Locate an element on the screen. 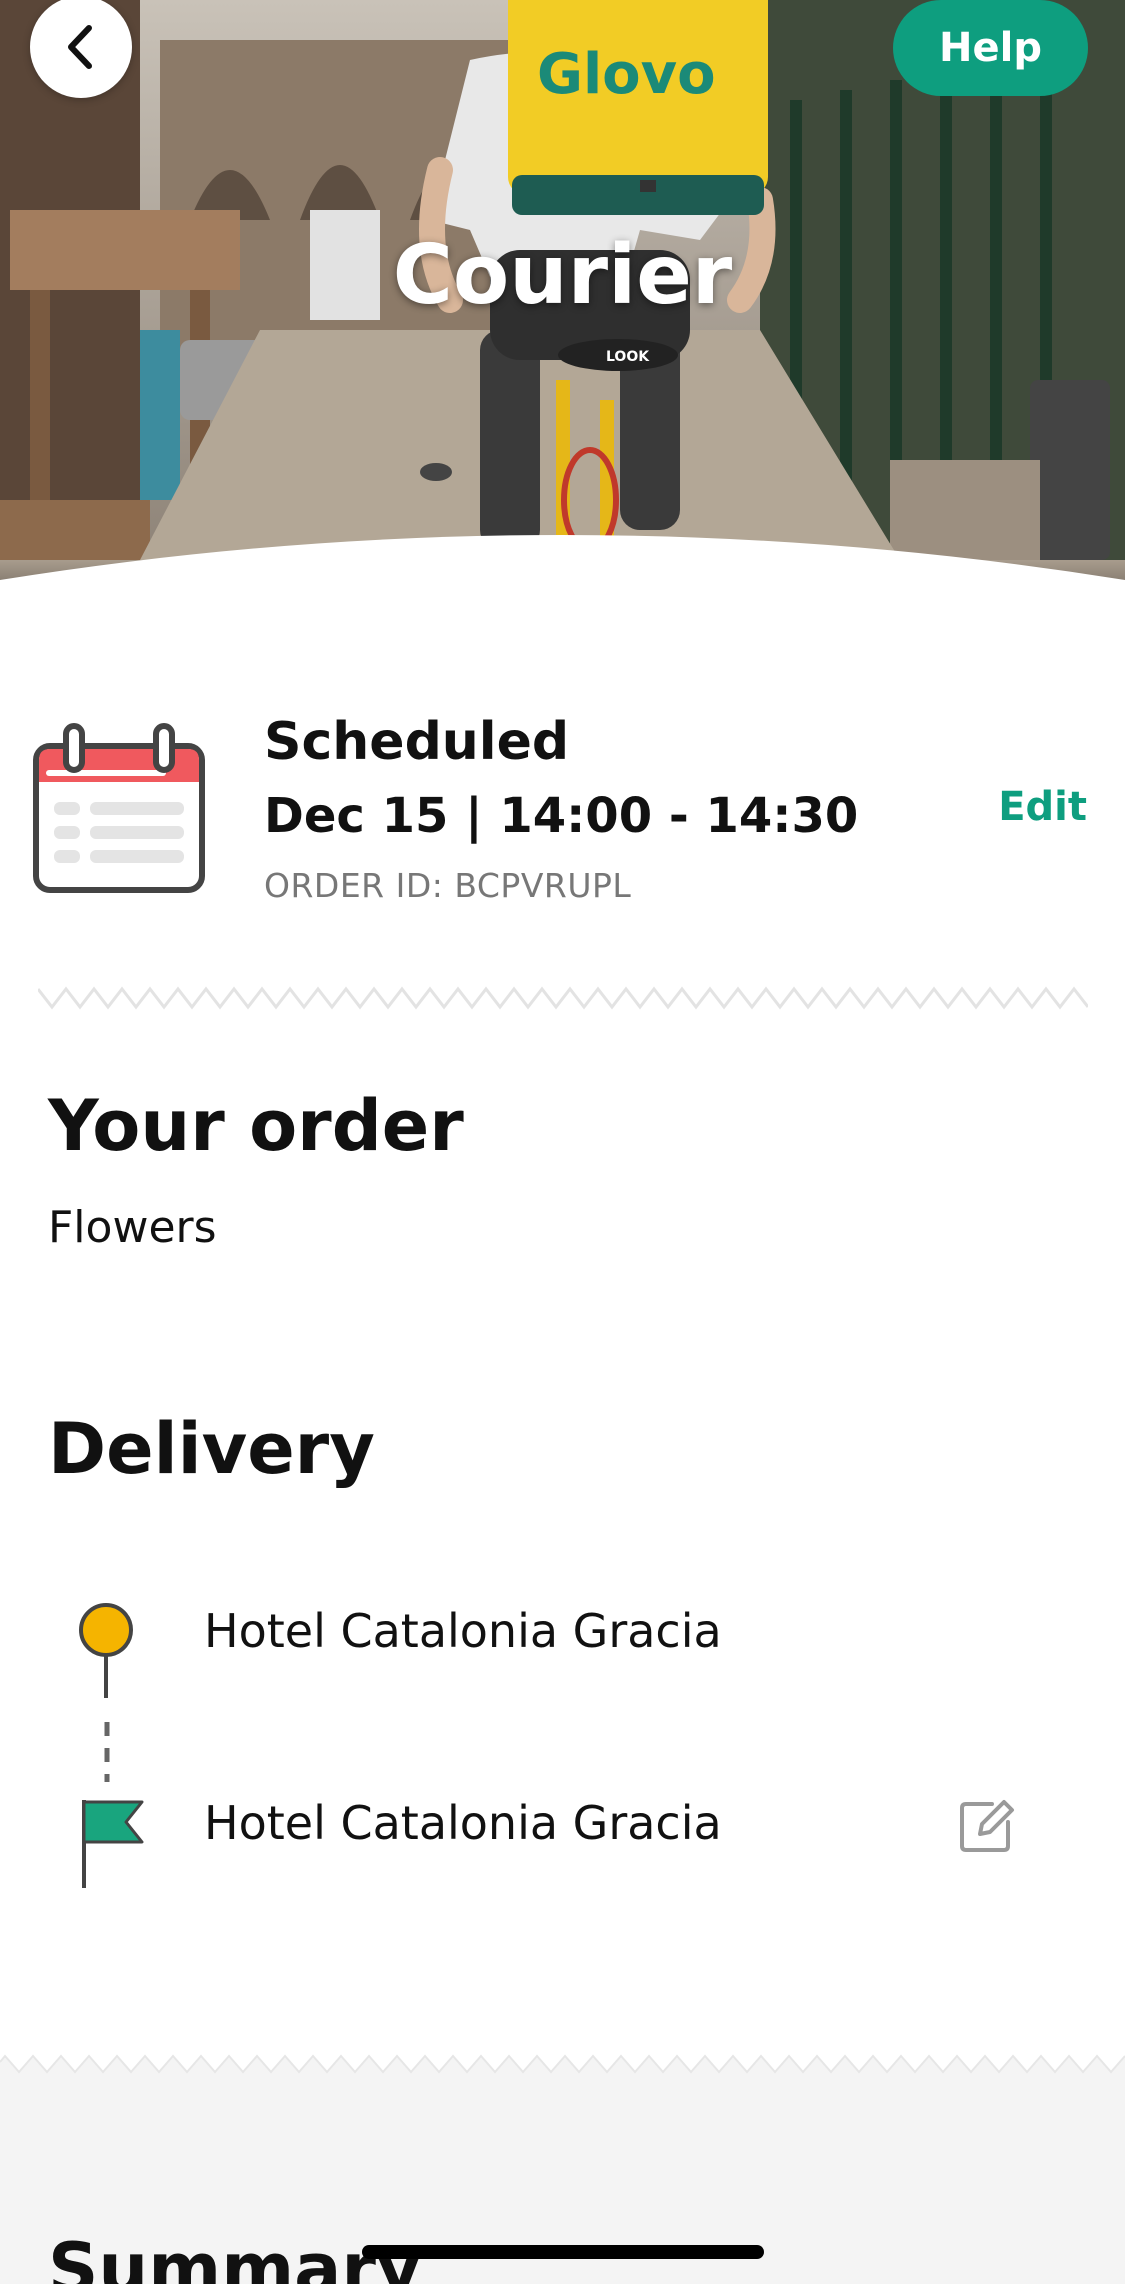 The image size is (1125, 2284). back-button is located at coordinates (81, 49).